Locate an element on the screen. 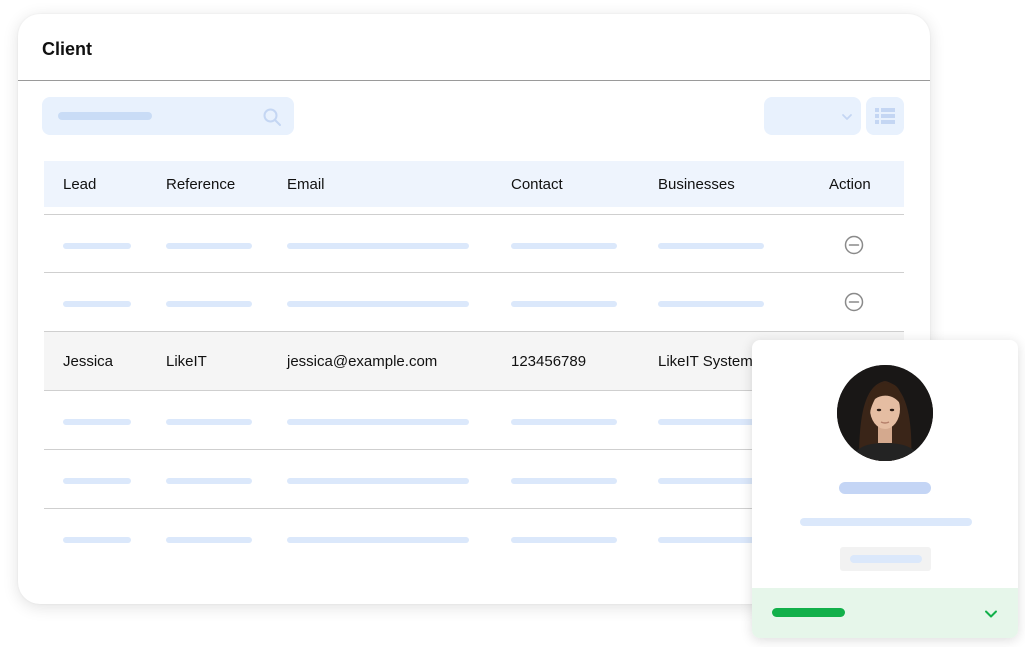 This screenshot has height=647, width=1025. cell-contact: 123456789 is located at coordinates (549, 361).